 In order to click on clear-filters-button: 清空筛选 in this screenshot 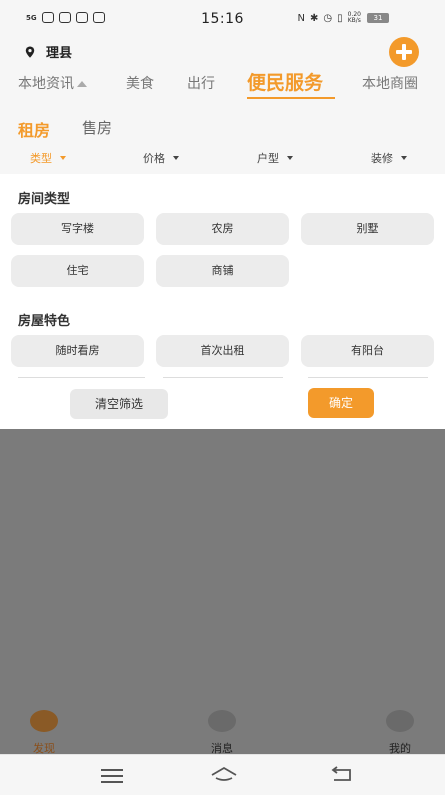, I will do `click(119, 404)`.